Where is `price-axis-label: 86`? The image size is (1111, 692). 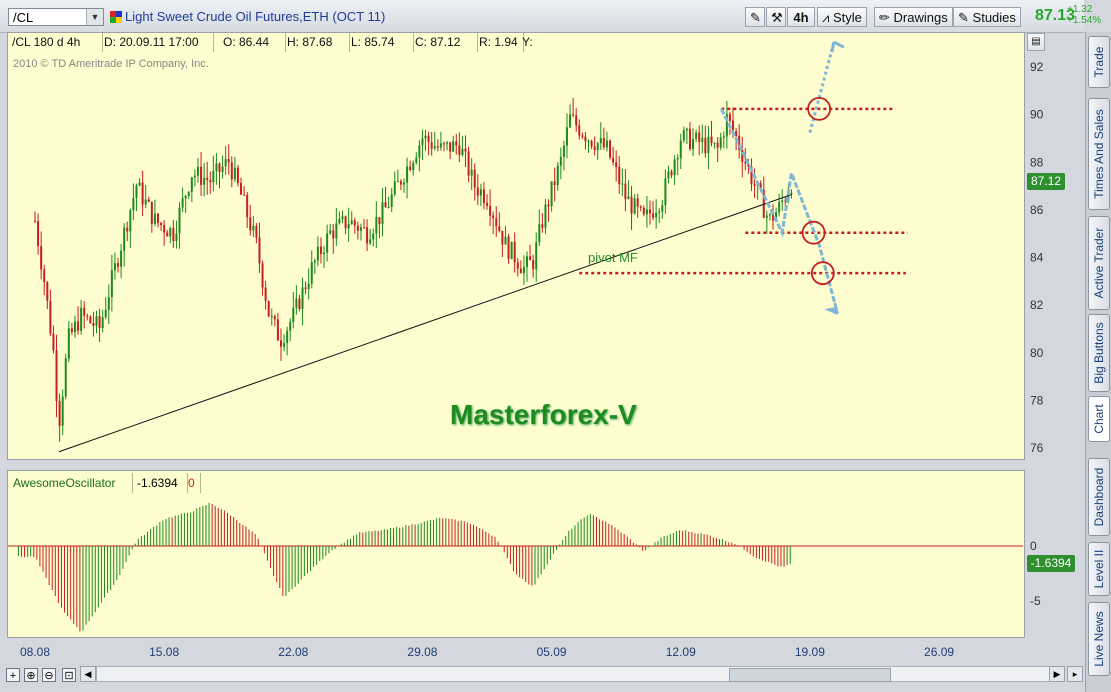
price-axis-label: 86 is located at coordinates (1037, 210).